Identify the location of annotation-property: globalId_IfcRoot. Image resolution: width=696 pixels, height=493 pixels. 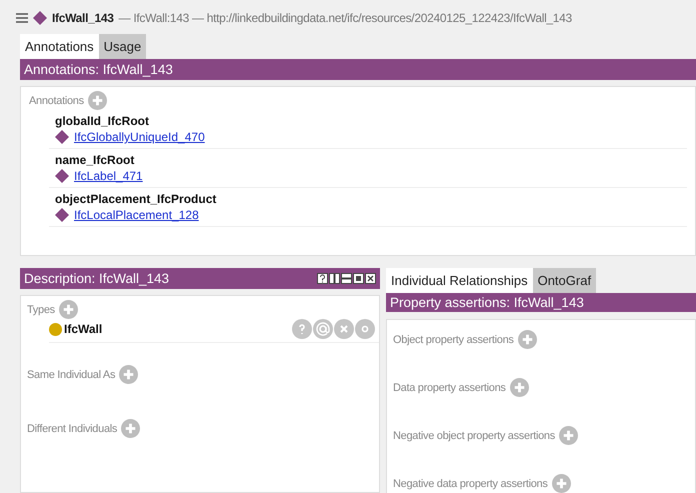
(102, 121).